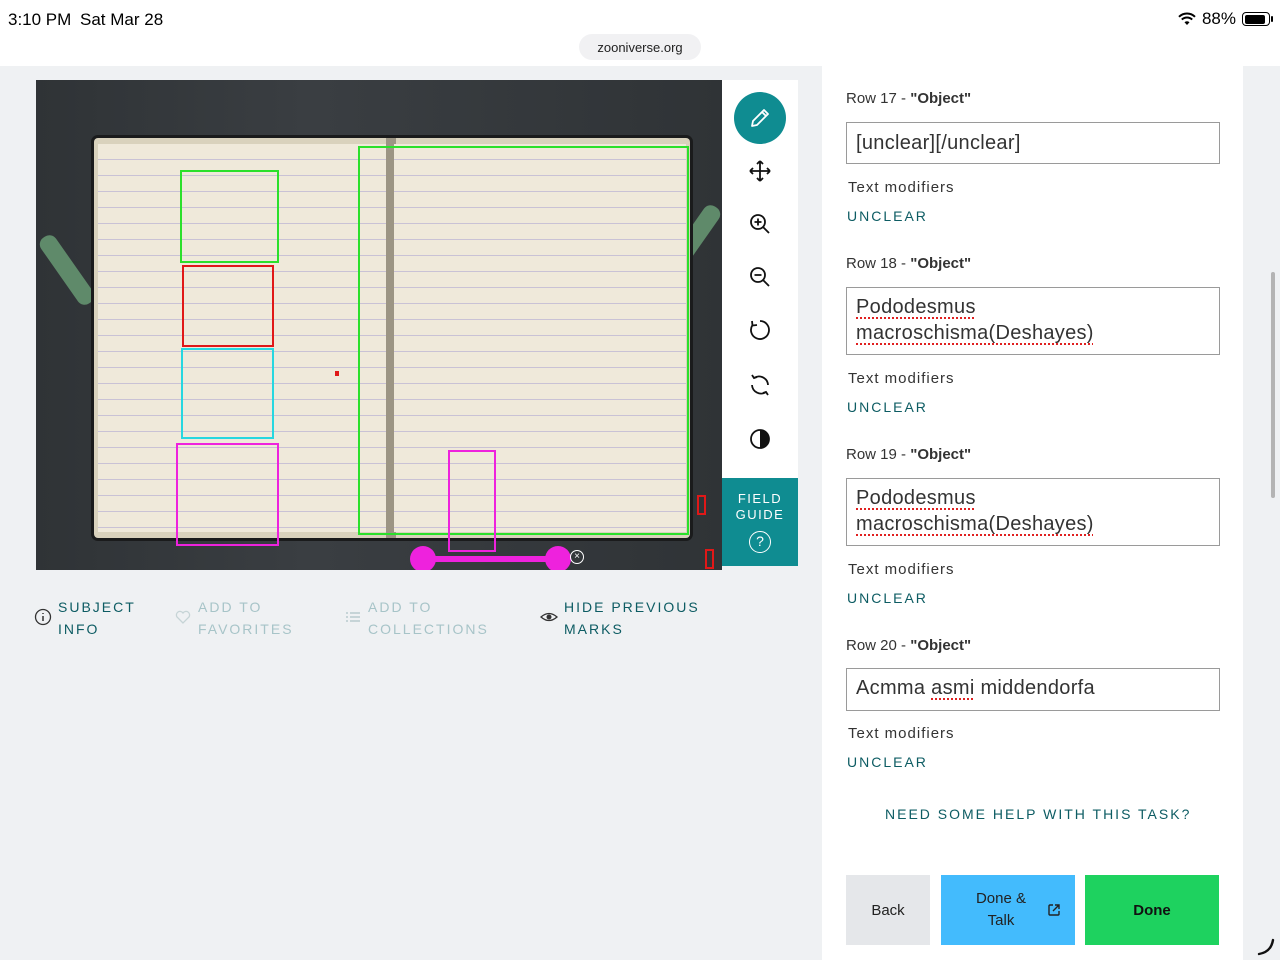 This screenshot has width=1280, height=960. What do you see at coordinates (887, 407) in the screenshot?
I see `row-18-unclear-button: UNCLEAR` at bounding box center [887, 407].